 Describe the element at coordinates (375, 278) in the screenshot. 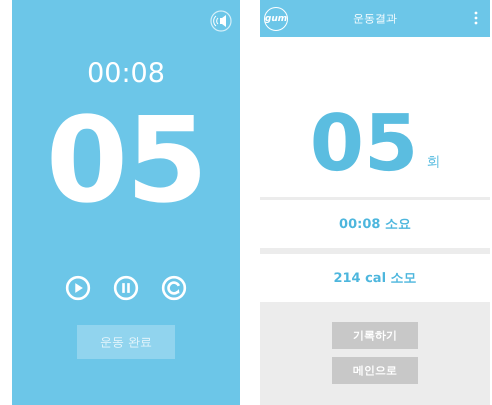

I see `calories-text: 214 cal 소모` at that location.